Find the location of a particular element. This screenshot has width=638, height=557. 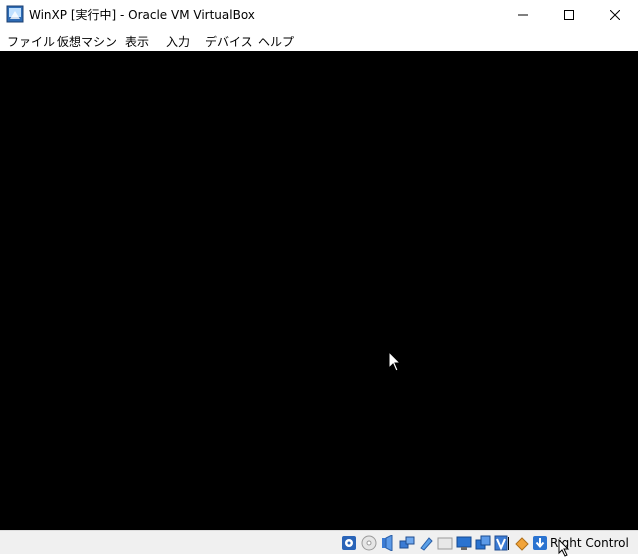

maximize-button is located at coordinates (569, 14).